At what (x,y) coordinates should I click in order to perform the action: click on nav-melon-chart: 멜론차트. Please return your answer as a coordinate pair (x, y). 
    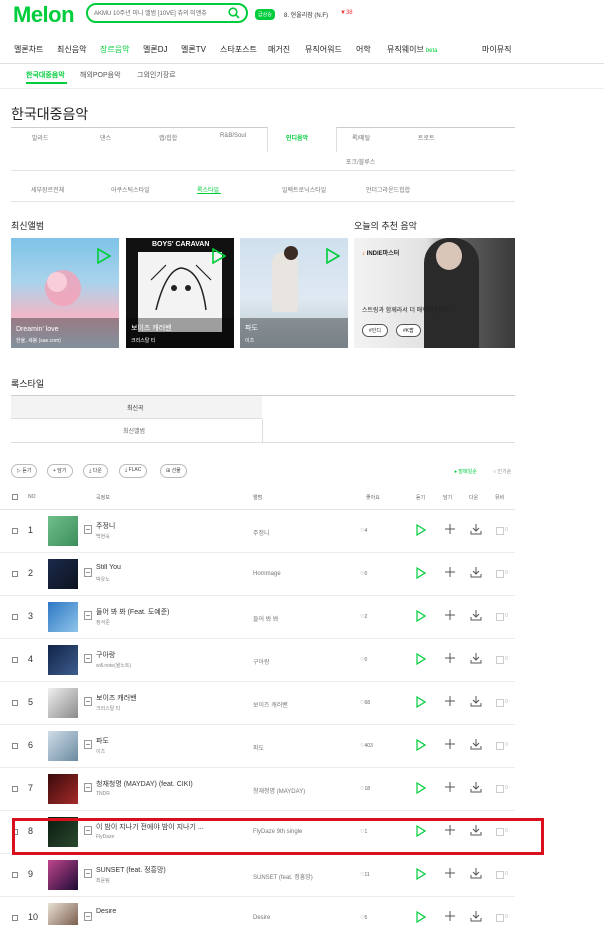
    Looking at the image, I should click on (28, 49).